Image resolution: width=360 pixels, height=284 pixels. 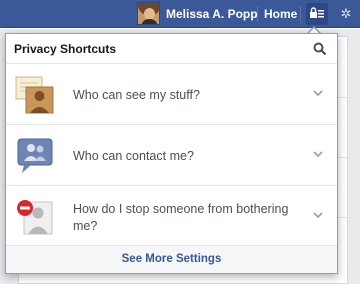 What do you see at coordinates (136, 95) in the screenshot?
I see `privacy-item-label: Who can see my stuff?` at bounding box center [136, 95].